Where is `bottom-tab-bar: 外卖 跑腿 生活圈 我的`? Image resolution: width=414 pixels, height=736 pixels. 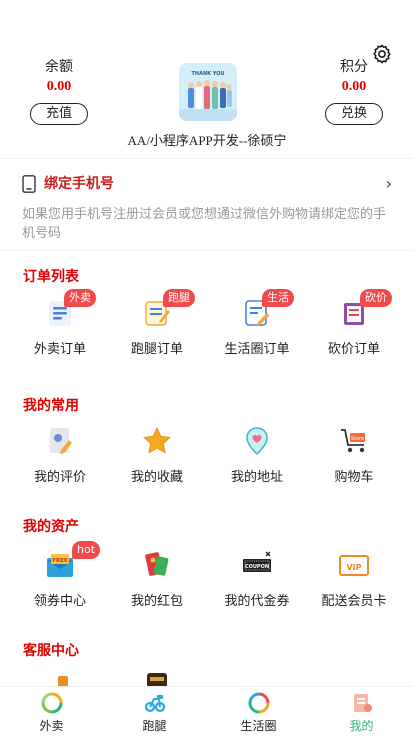
bottom-tab-bar: 外卖 跑腿 生活圈 我的 is located at coordinates (207, 711).